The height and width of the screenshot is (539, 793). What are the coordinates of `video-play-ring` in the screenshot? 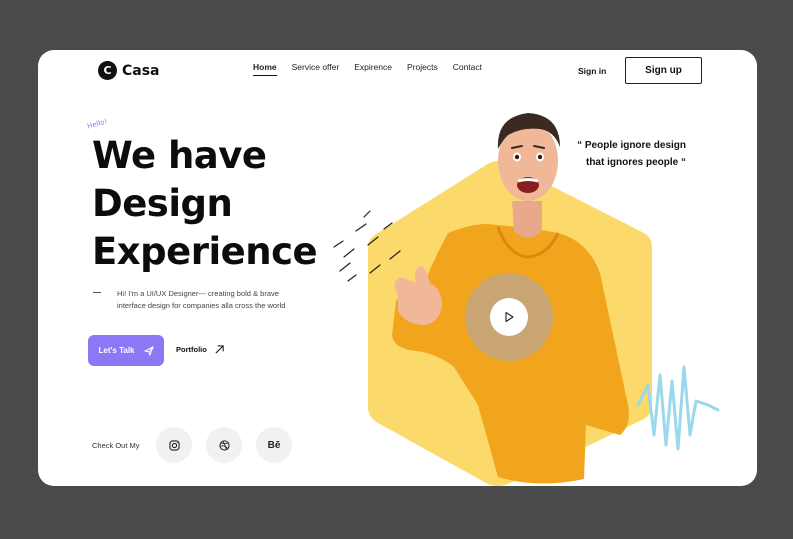 It's located at (509, 317).